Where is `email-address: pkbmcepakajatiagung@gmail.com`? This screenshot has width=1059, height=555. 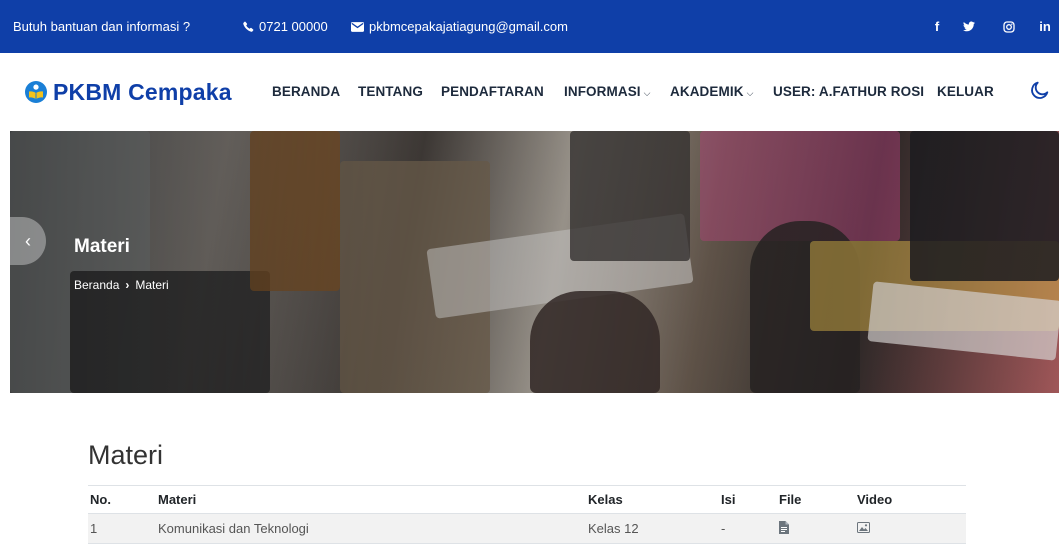
email-address: pkbmcepakajatiagung@gmail.com is located at coordinates (468, 26).